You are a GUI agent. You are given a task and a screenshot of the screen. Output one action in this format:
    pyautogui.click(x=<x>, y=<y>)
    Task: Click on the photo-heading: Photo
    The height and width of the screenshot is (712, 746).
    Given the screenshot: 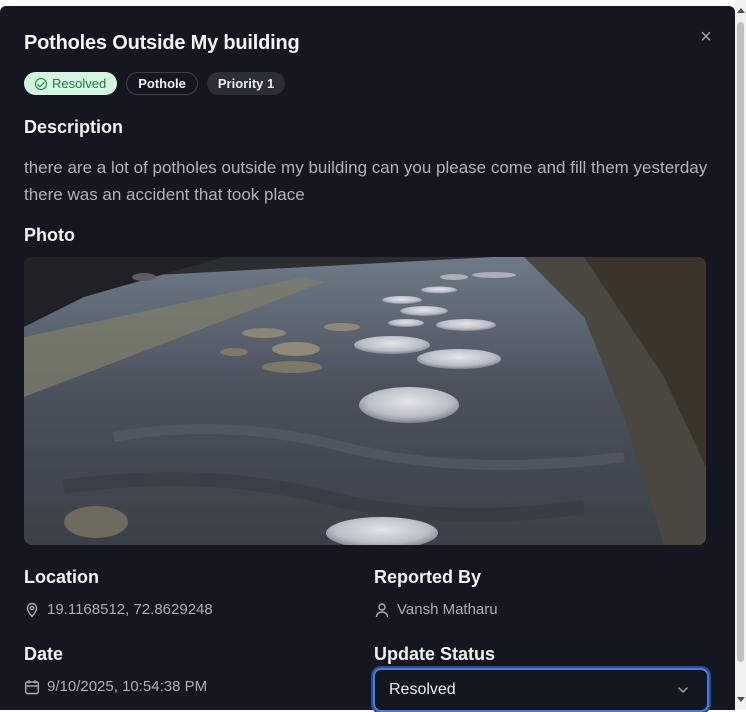 What is the action you would take?
    pyautogui.click(x=49, y=235)
    